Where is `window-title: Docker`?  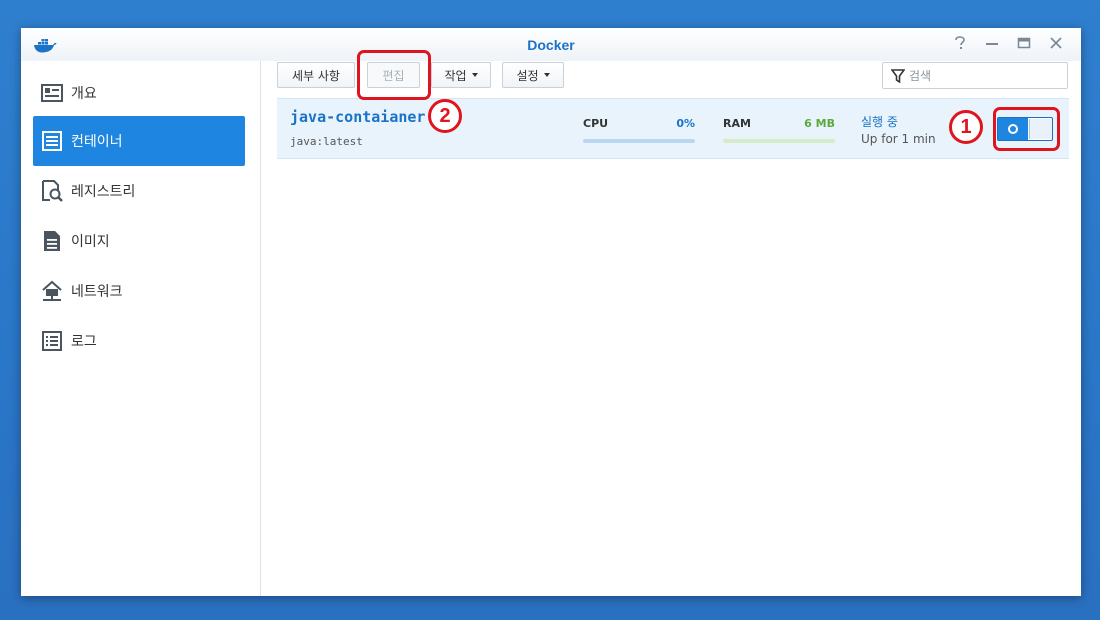
window-title: Docker is located at coordinates (551, 45).